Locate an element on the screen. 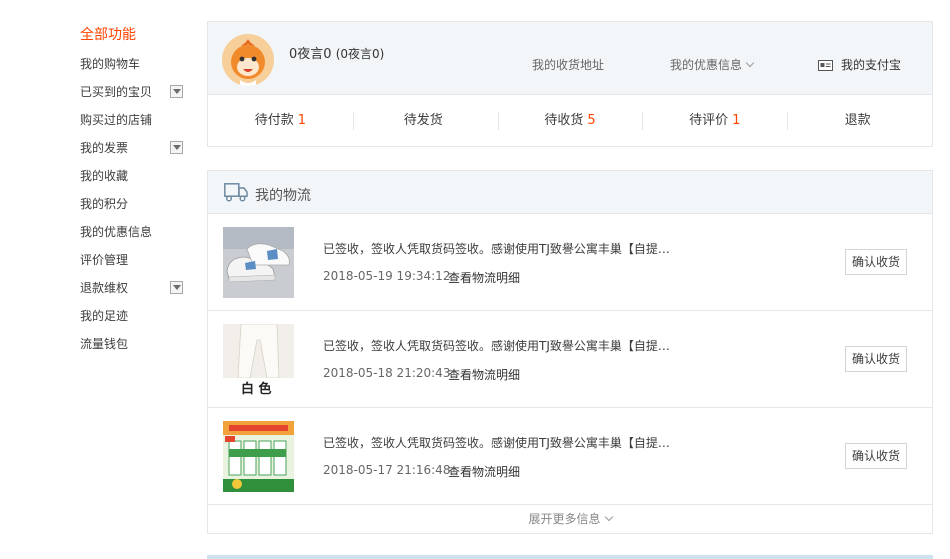 Image resolution: width=950 pixels, height=559 pixels. order-status-label: 待评价 is located at coordinates (709, 120).